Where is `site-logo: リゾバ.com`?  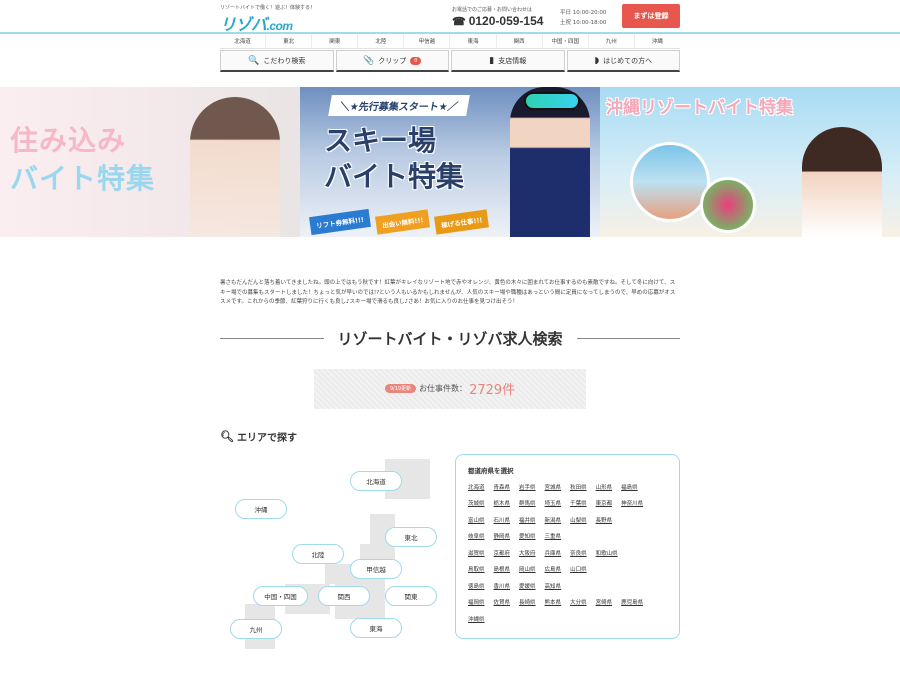 site-logo: リゾバ.com is located at coordinates (256, 23).